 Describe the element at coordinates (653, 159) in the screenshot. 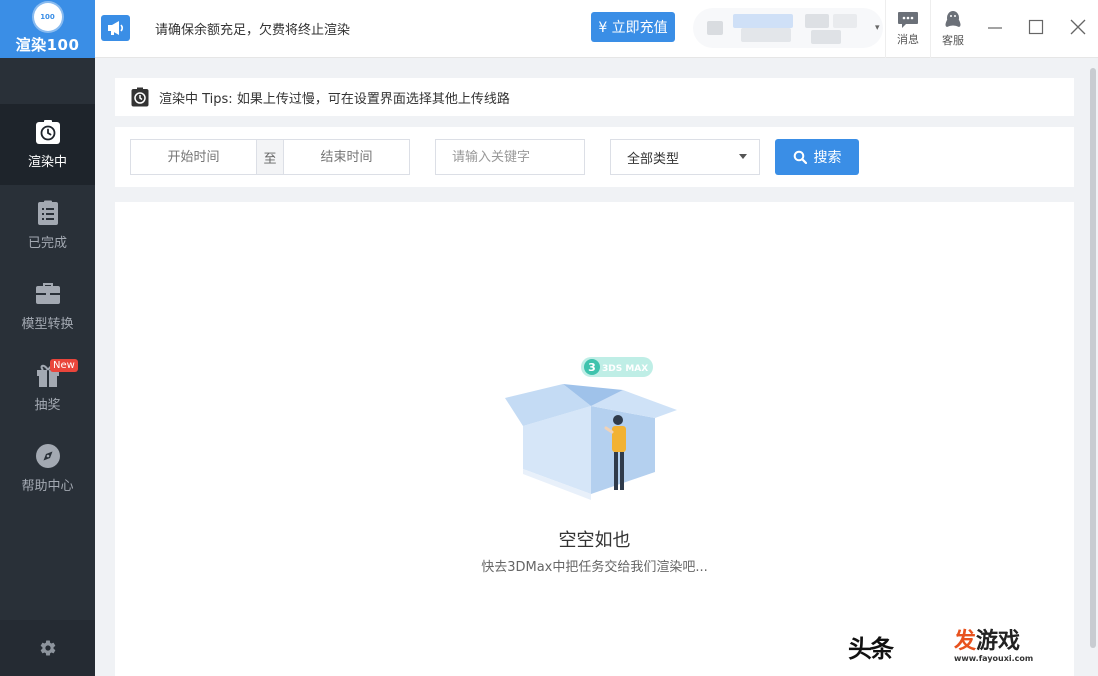

I see `type-select-value: 全部类型` at that location.